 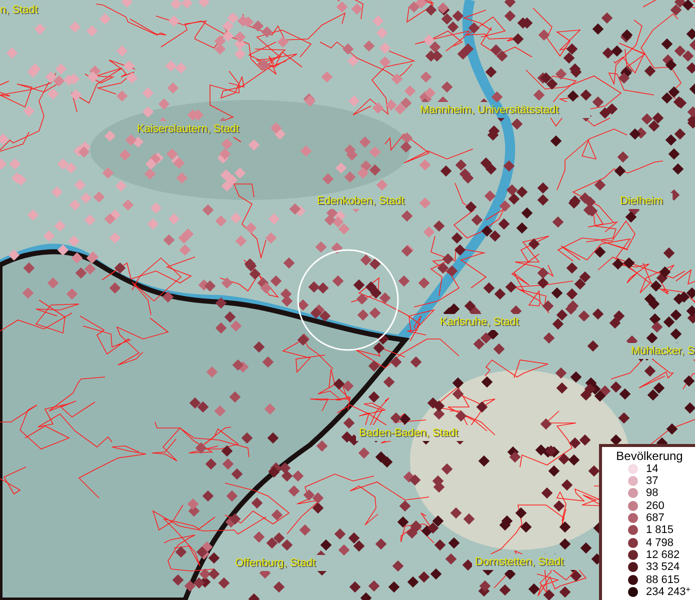 What do you see at coordinates (655, 506) in the screenshot?
I see `legend-label: 260` at bounding box center [655, 506].